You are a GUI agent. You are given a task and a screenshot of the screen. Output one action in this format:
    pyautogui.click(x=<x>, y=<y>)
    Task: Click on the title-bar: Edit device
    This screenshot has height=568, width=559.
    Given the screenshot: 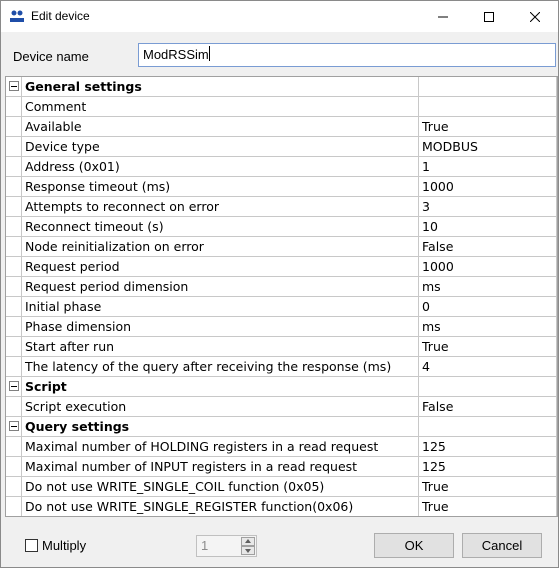 What is the action you would take?
    pyautogui.click(x=279, y=16)
    